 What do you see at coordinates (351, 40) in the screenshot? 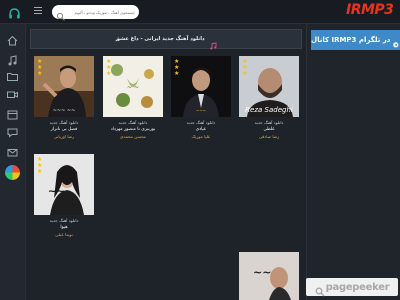
I see `telegram-text: کانال IRMP3 در تلگرام` at bounding box center [351, 40].